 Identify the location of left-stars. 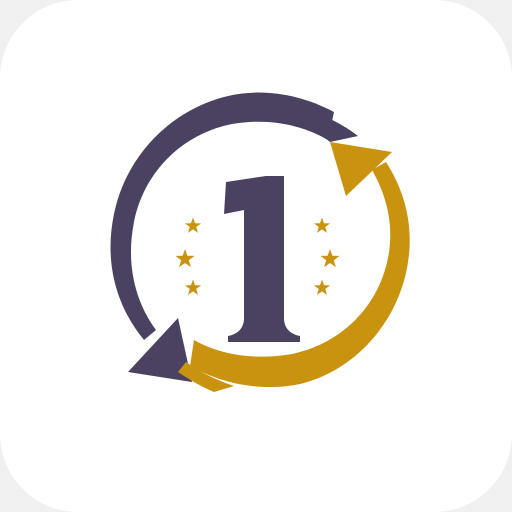
(188, 256).